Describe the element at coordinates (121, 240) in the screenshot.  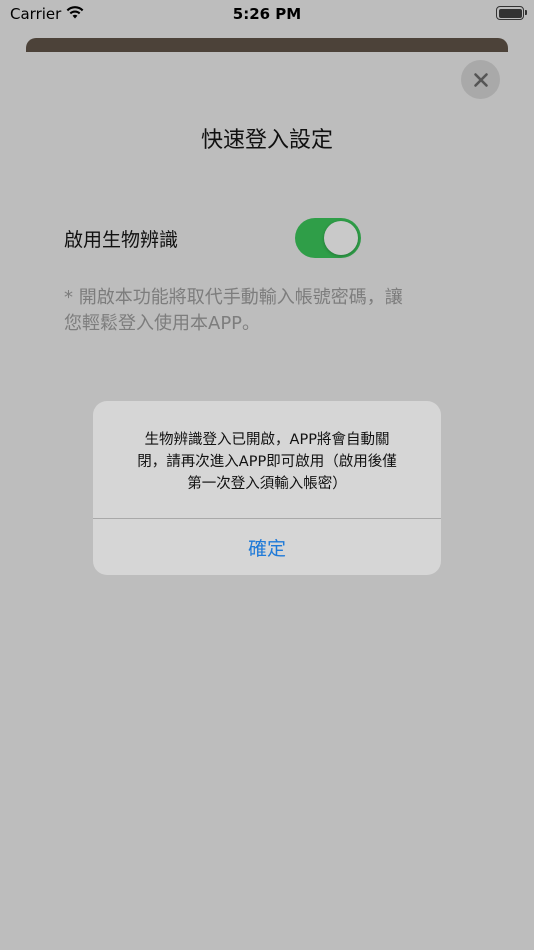
I see `biometric-label: 啟用生物辨識` at that location.